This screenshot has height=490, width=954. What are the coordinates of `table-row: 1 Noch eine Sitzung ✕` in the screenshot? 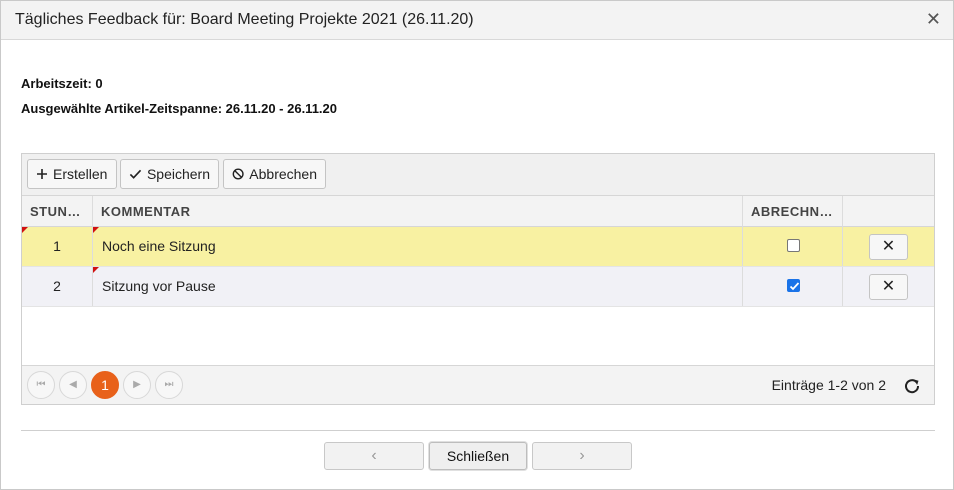 It's located at (478, 247).